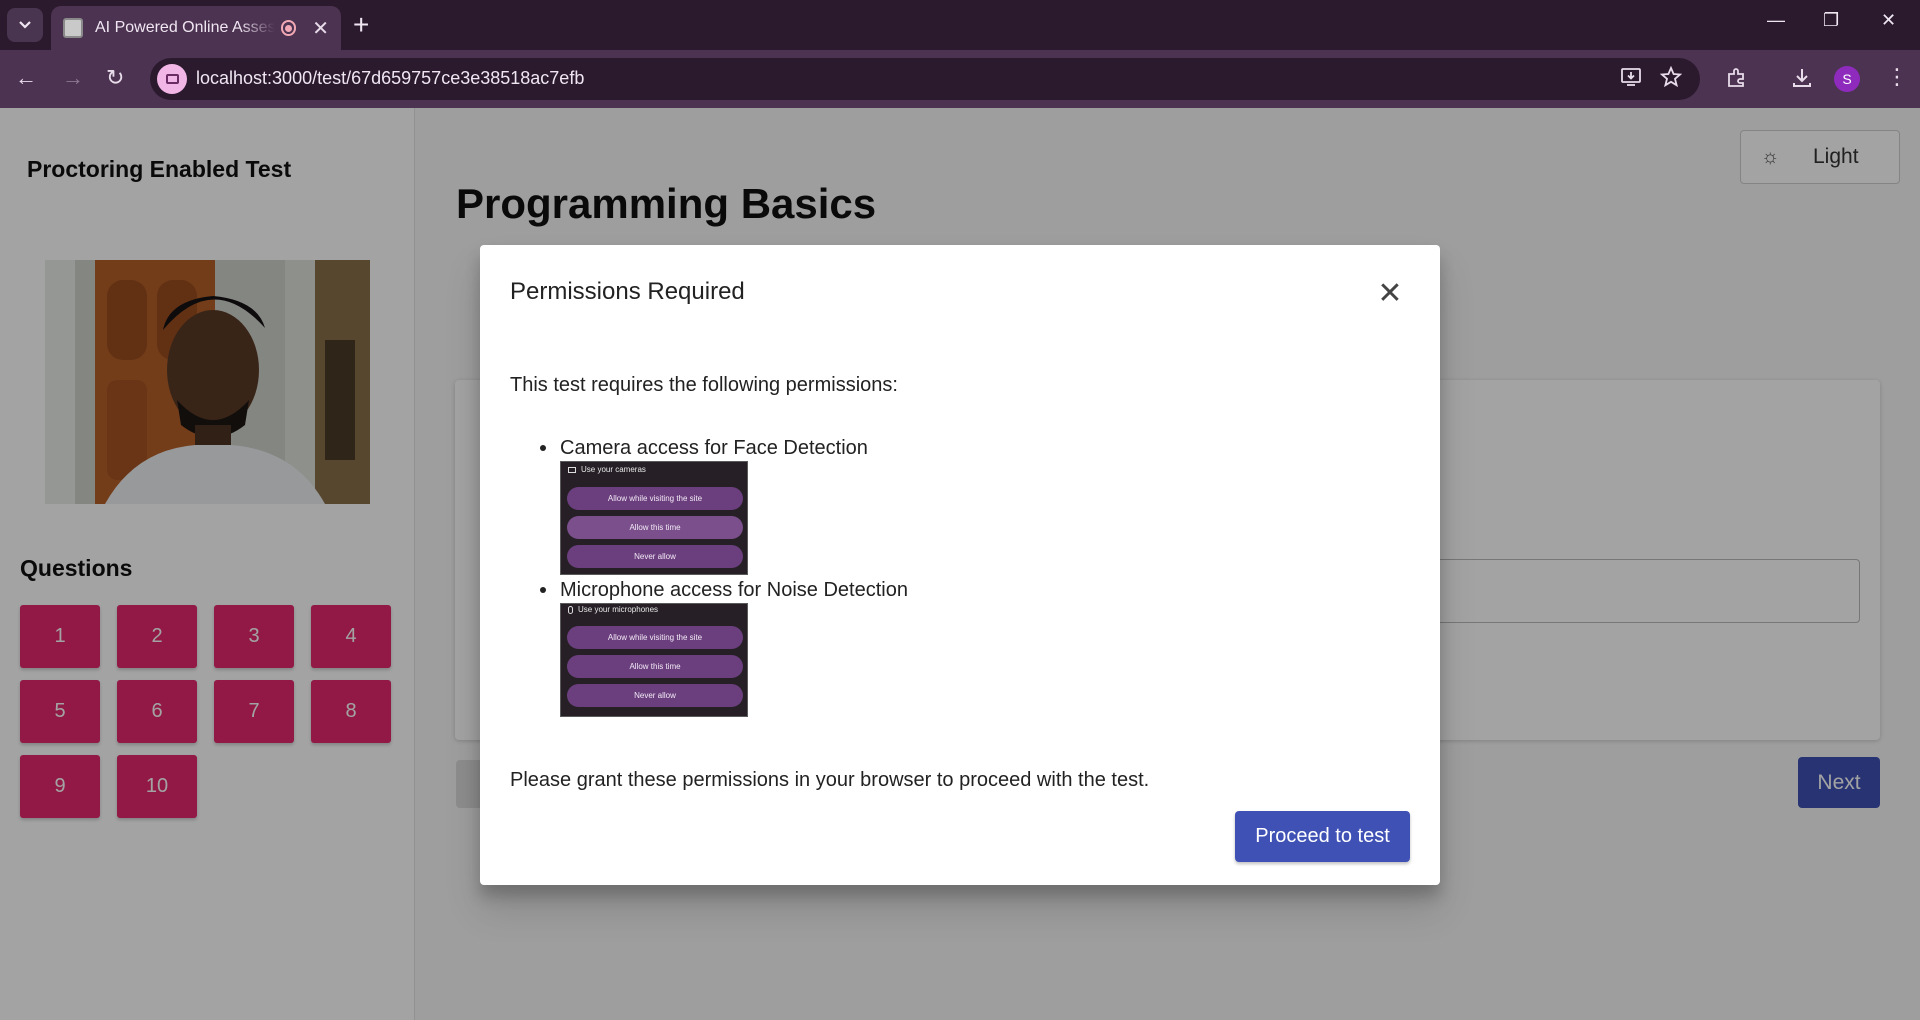 The image size is (1920, 1020). What do you see at coordinates (655, 556) in the screenshot?
I see `camera-prompt-option: Never allow` at bounding box center [655, 556].